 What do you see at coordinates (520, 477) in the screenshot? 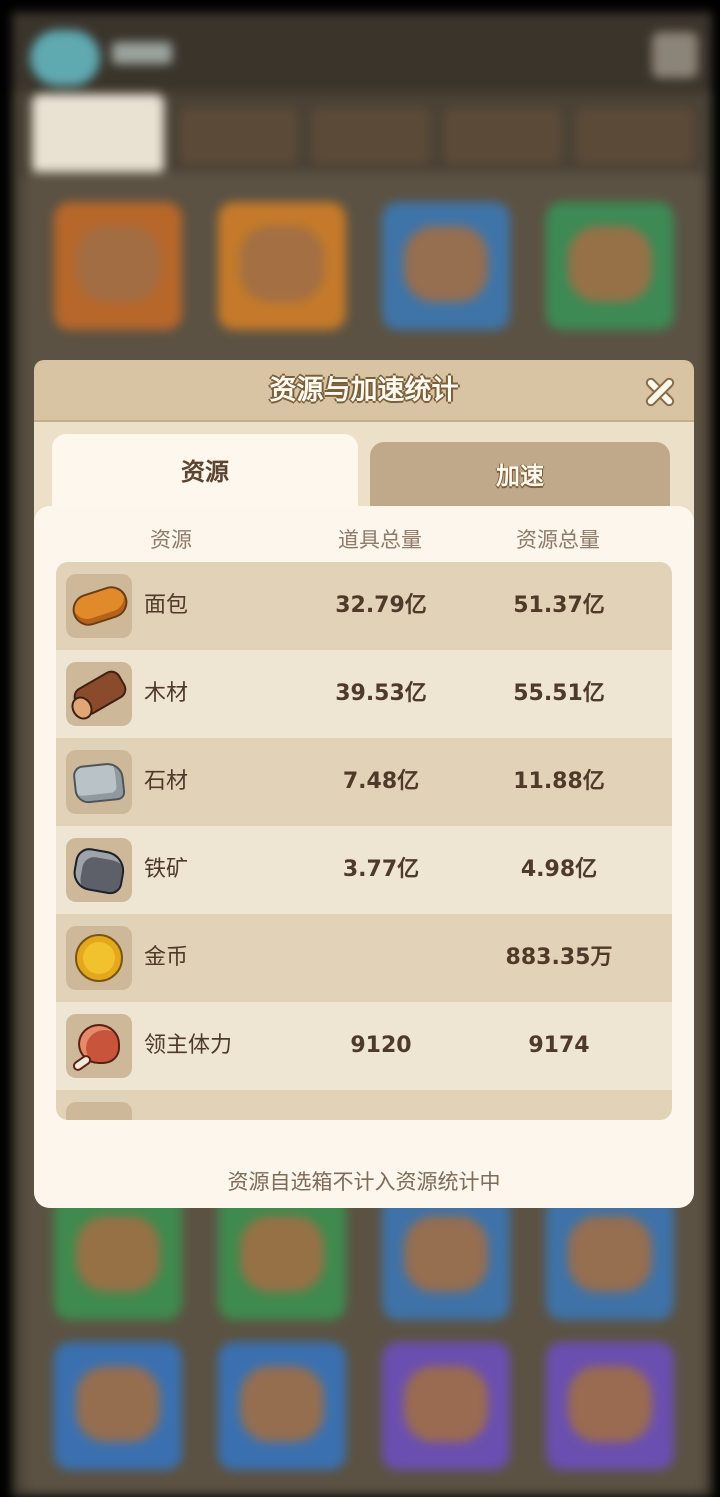
I see `tab-boost: 加速` at bounding box center [520, 477].